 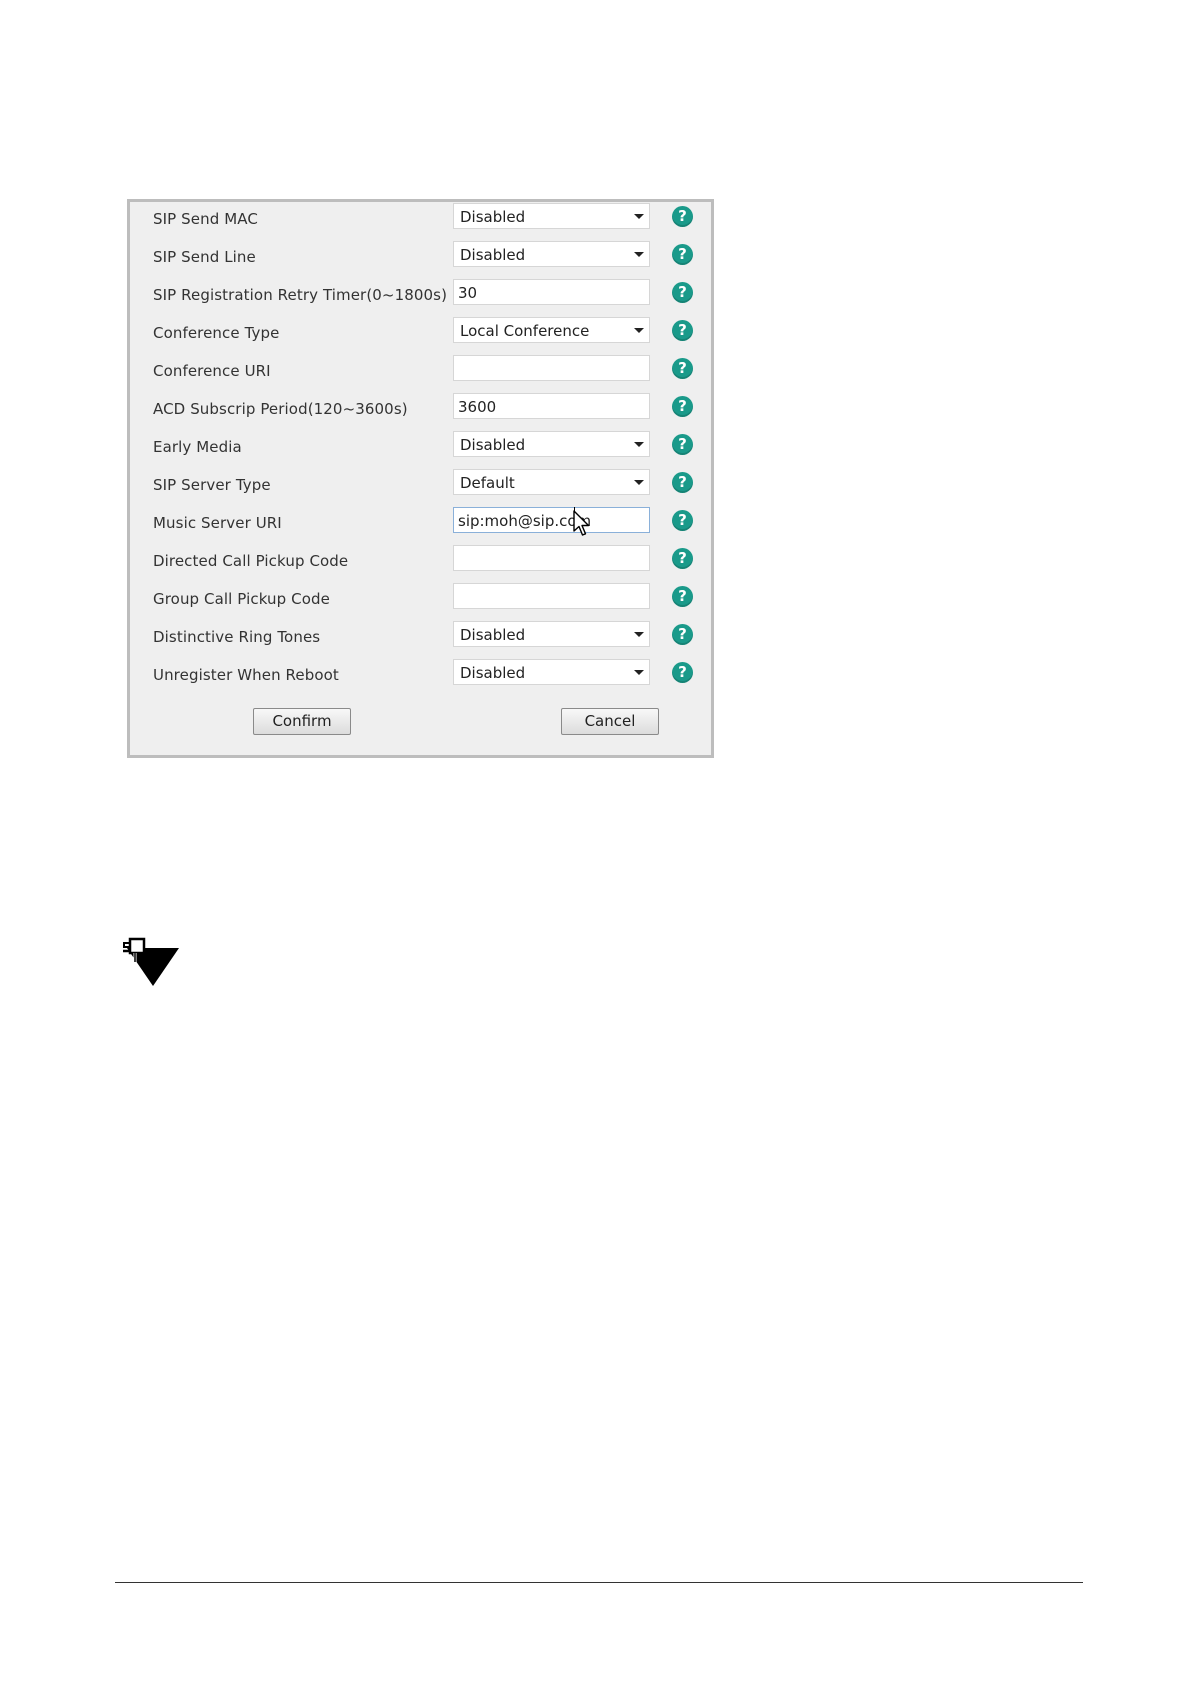 I want to click on unregister-when-reboot-select: Disabled, so click(x=551, y=672).